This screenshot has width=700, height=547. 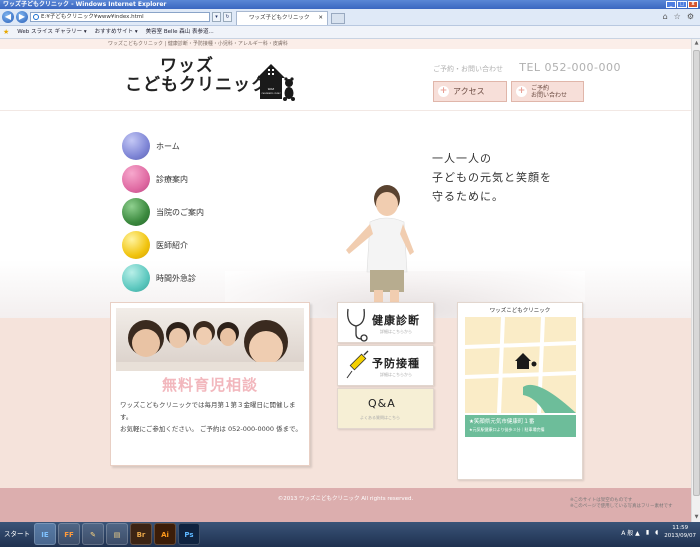 I want to click on scroll-thumb, so click(x=696, y=273).